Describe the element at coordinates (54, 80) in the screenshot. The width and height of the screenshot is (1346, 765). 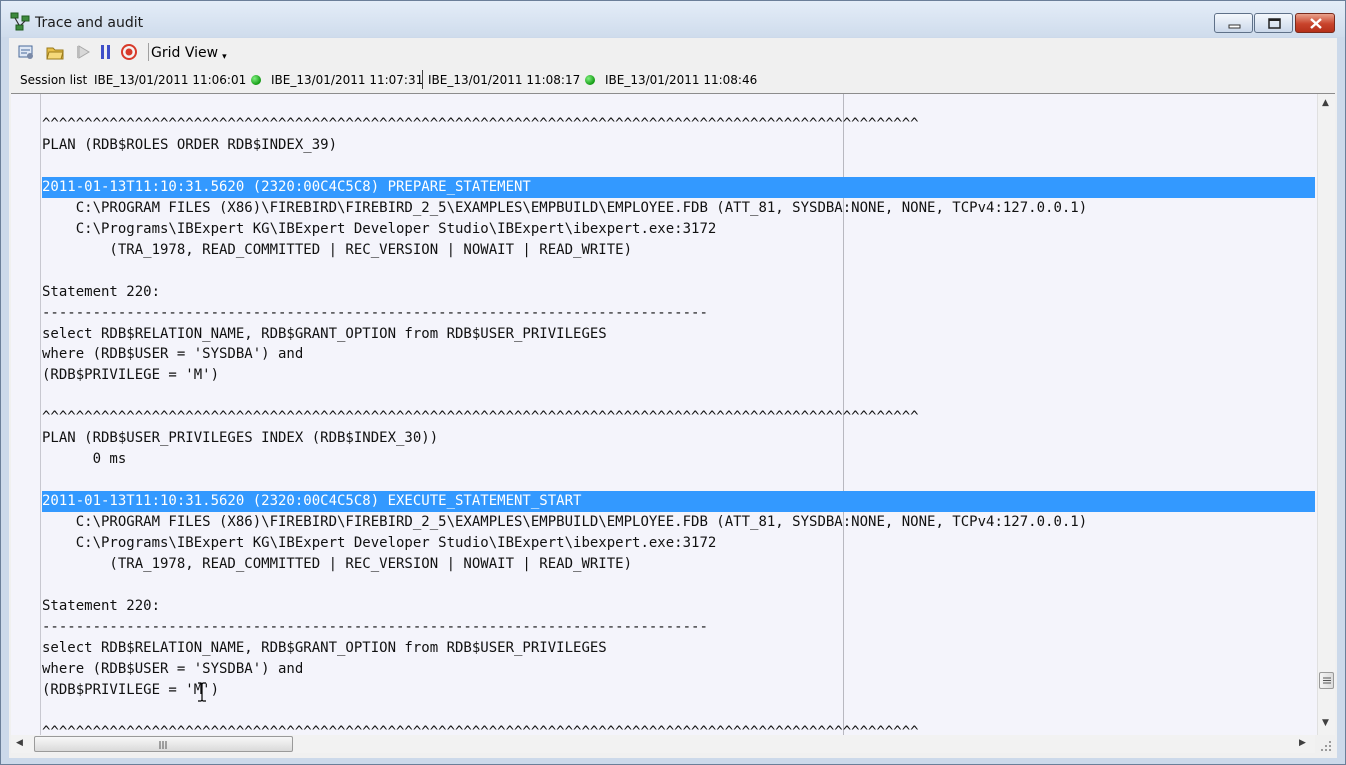
I see `session-list-label: Session list` at that location.